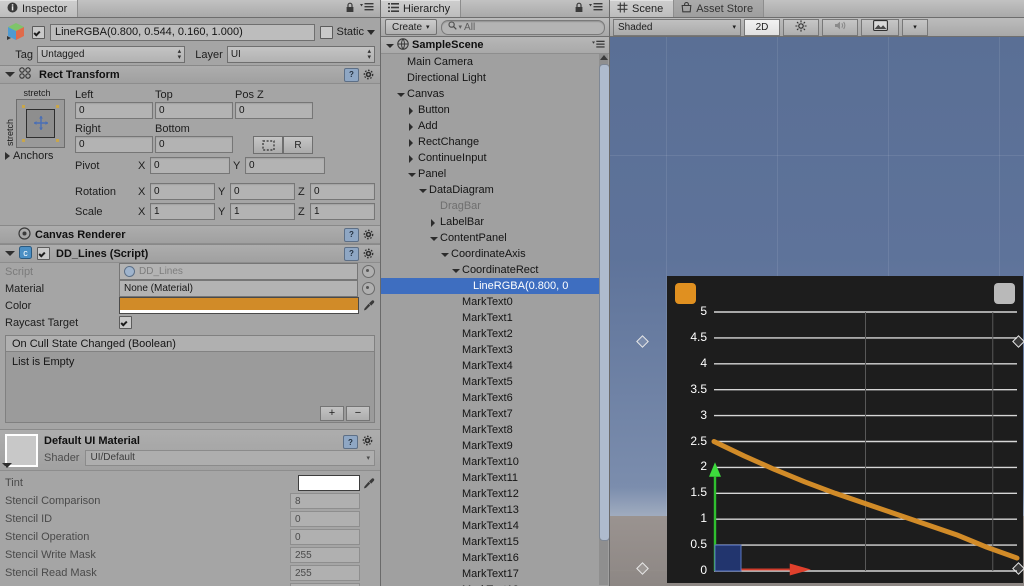 The width and height of the screenshot is (1024, 586). What do you see at coordinates (327, 32) in the screenshot?
I see `static-checkbox` at bounding box center [327, 32].